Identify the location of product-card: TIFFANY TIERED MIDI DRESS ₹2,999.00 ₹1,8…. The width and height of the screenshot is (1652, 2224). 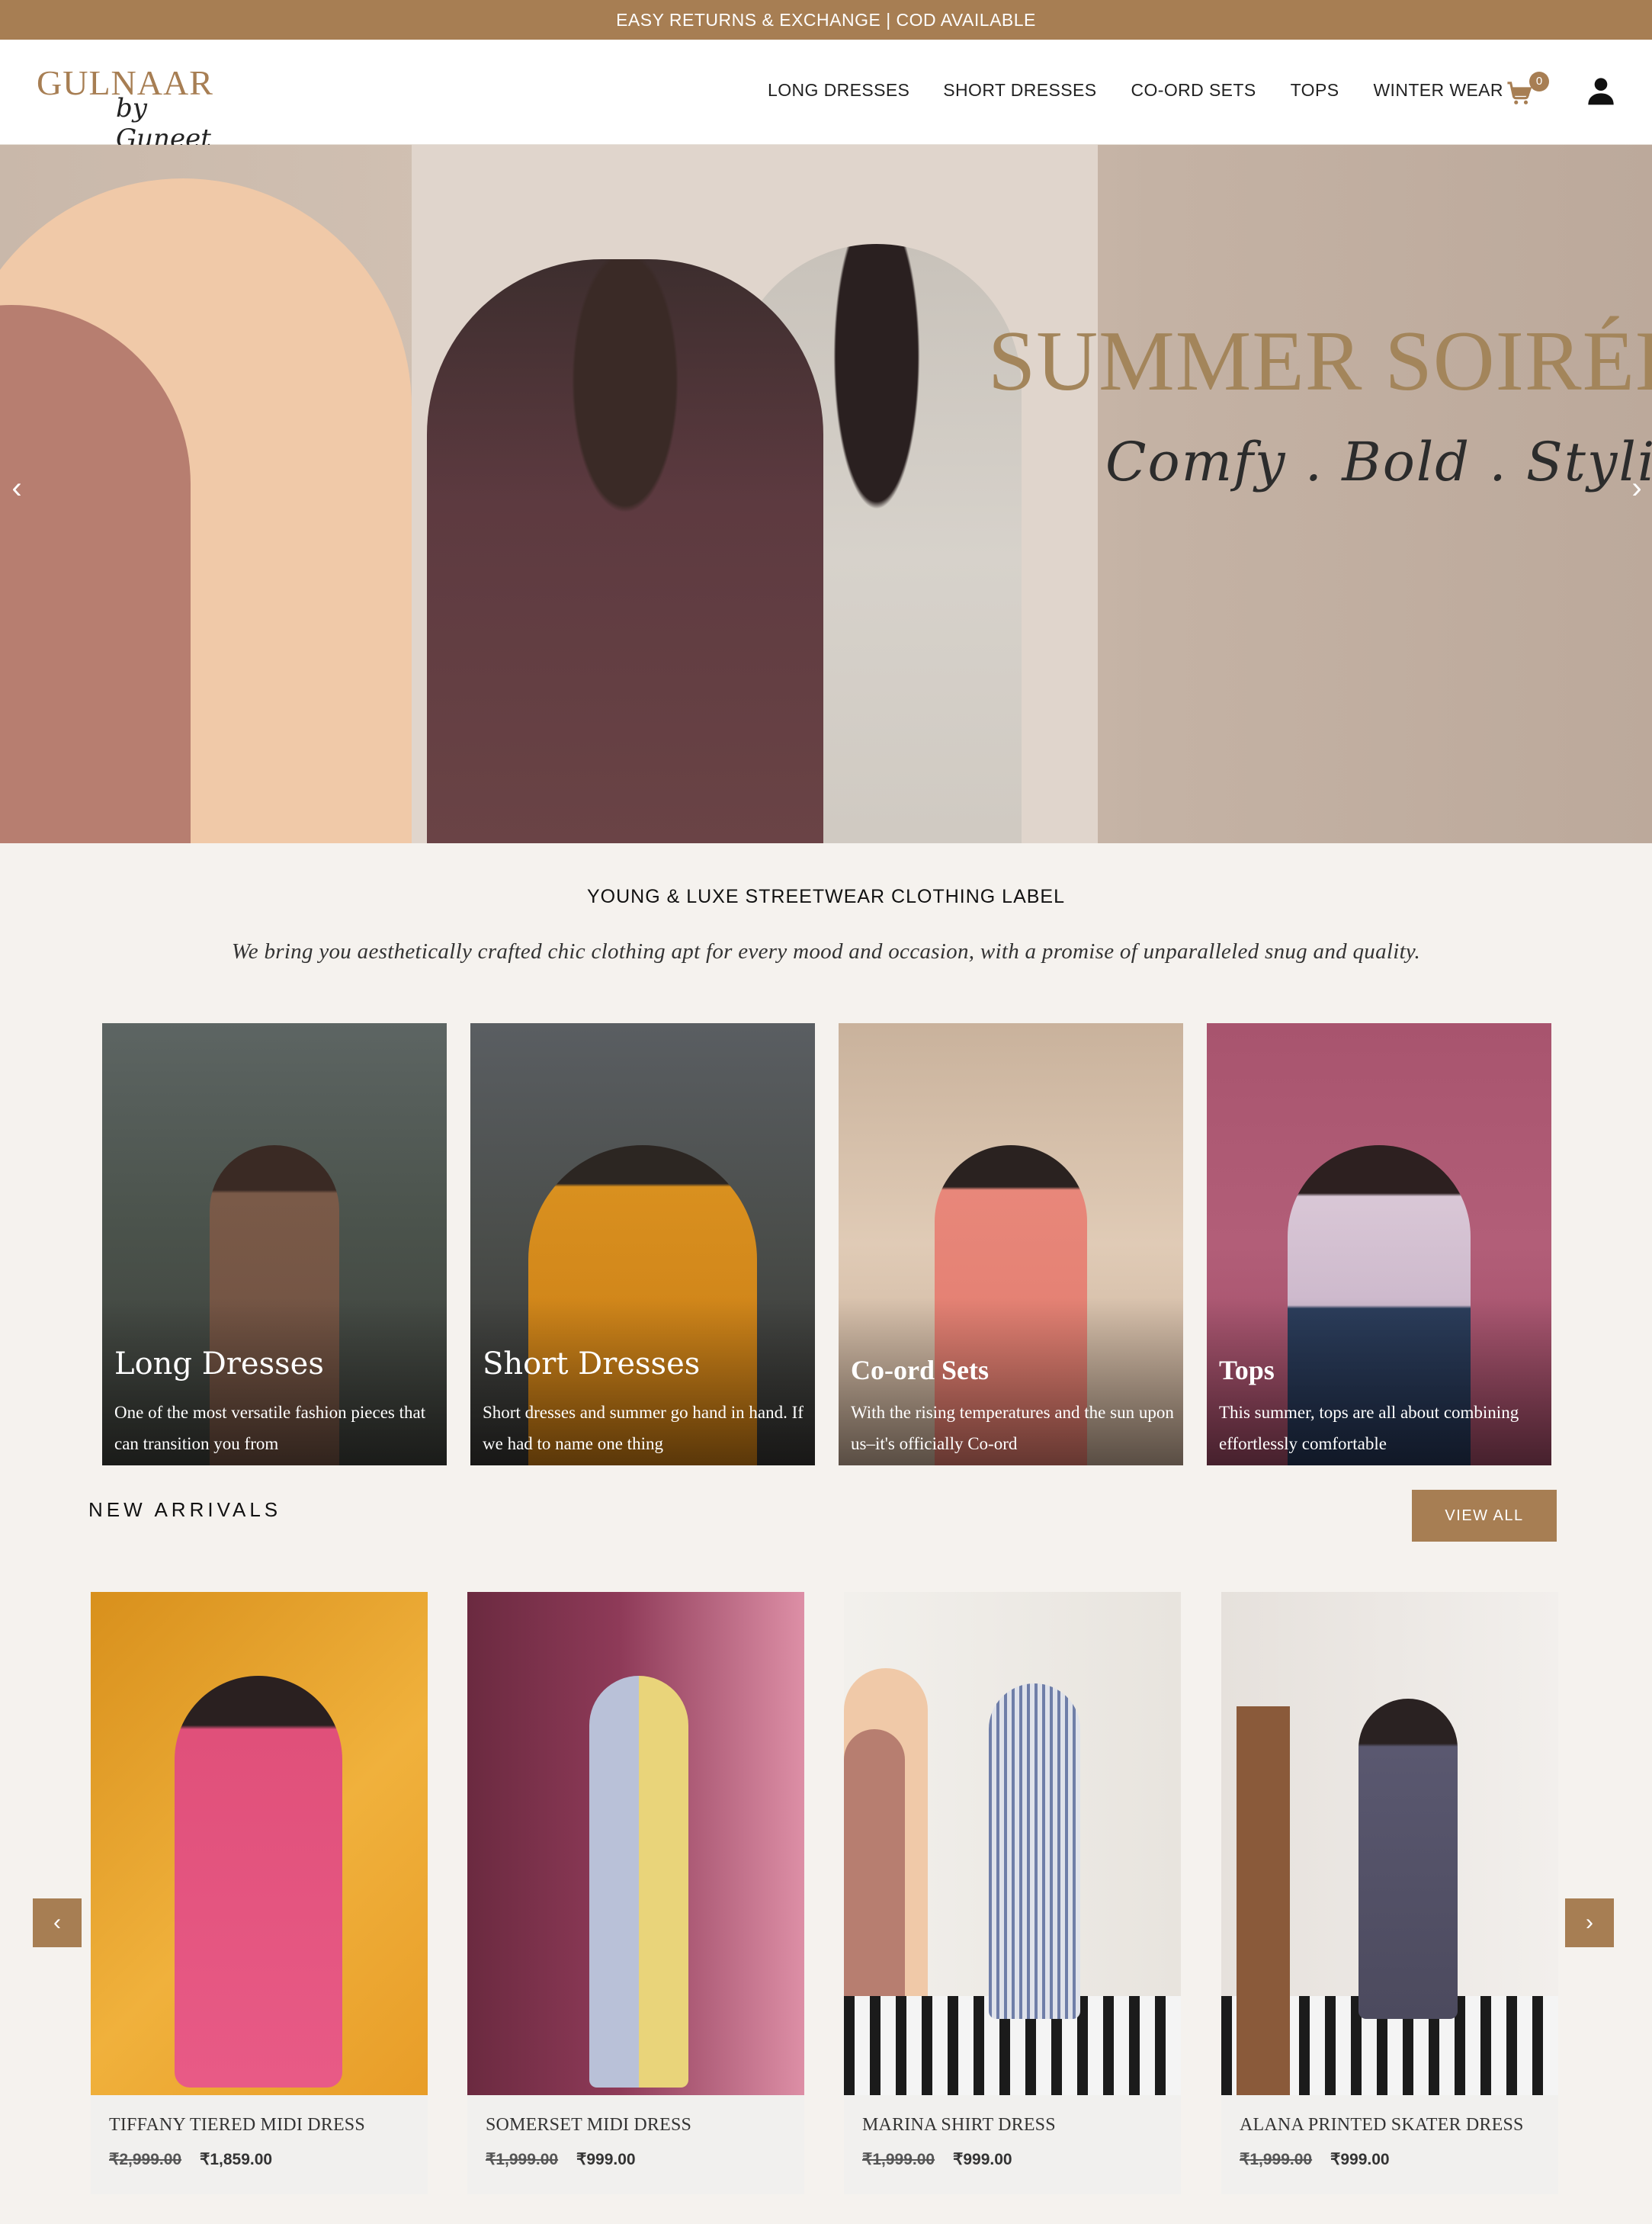
(259, 1893).